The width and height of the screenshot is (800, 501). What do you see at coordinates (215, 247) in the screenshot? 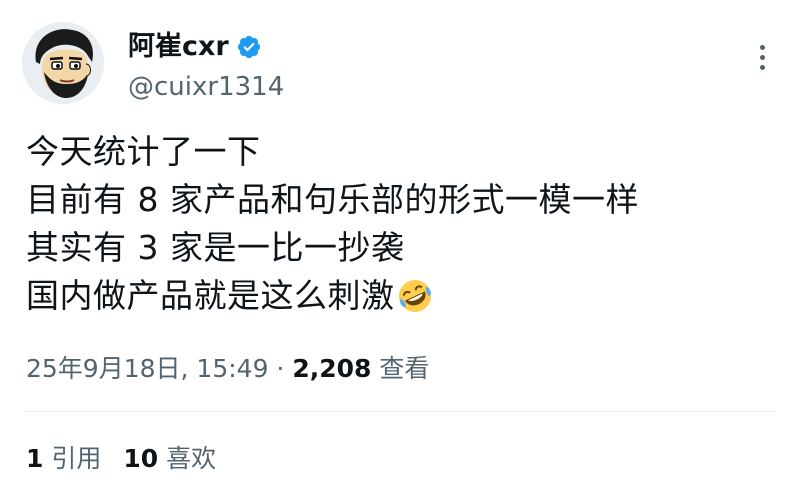
I see `tweet-line: 其实有 3 家是一比一抄袭` at bounding box center [215, 247].